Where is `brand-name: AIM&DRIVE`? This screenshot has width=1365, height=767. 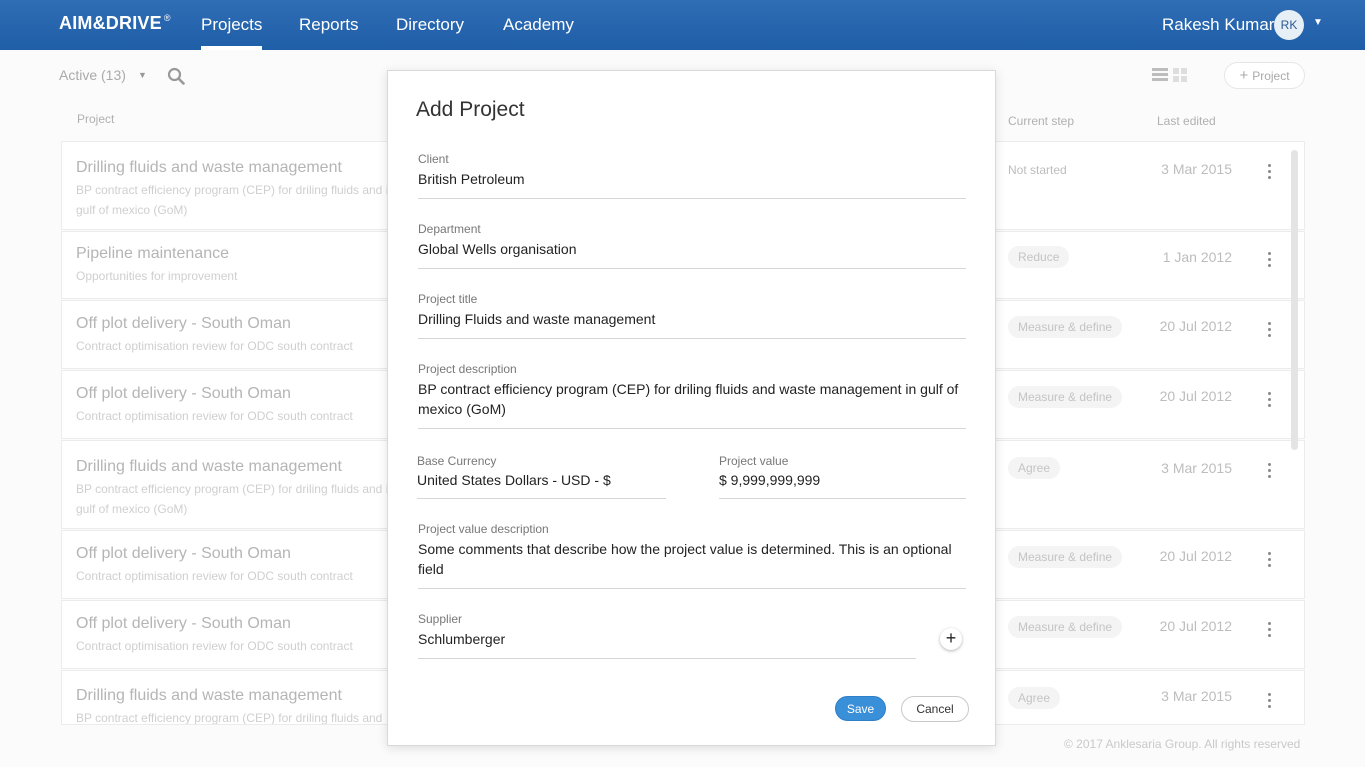
brand-name: AIM&DRIVE is located at coordinates (110, 23).